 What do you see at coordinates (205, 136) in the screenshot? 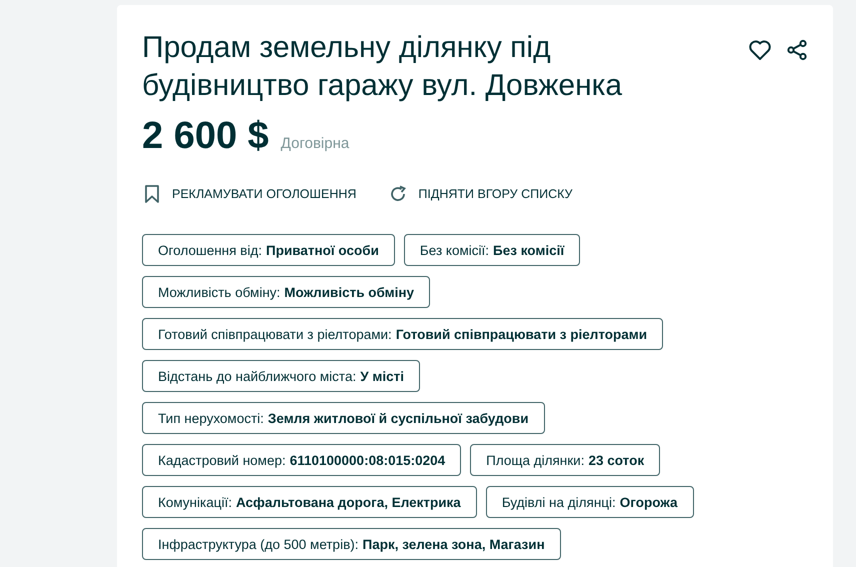
I see `price: 2 600 $` at bounding box center [205, 136].